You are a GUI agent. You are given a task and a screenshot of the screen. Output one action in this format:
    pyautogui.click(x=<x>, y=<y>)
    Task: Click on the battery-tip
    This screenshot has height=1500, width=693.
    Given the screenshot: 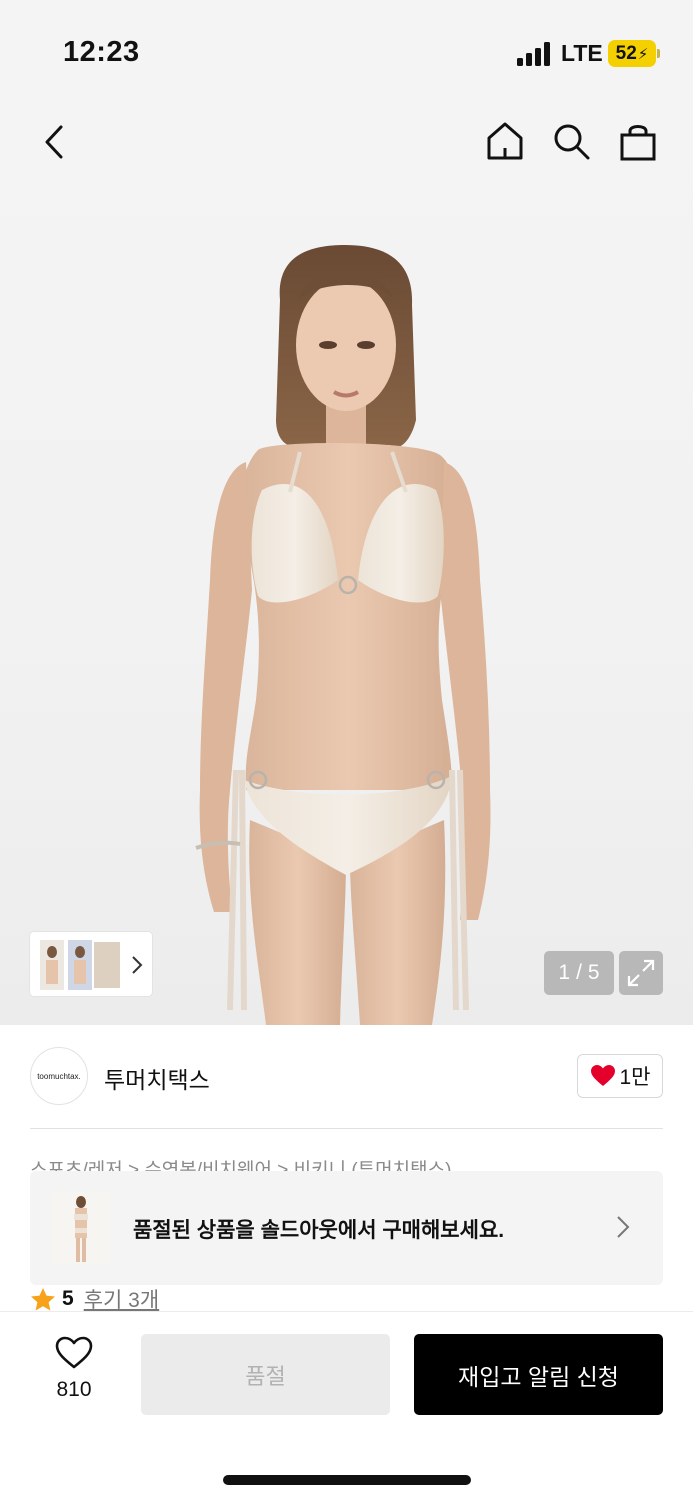 What is the action you would take?
    pyautogui.click(x=658, y=53)
    